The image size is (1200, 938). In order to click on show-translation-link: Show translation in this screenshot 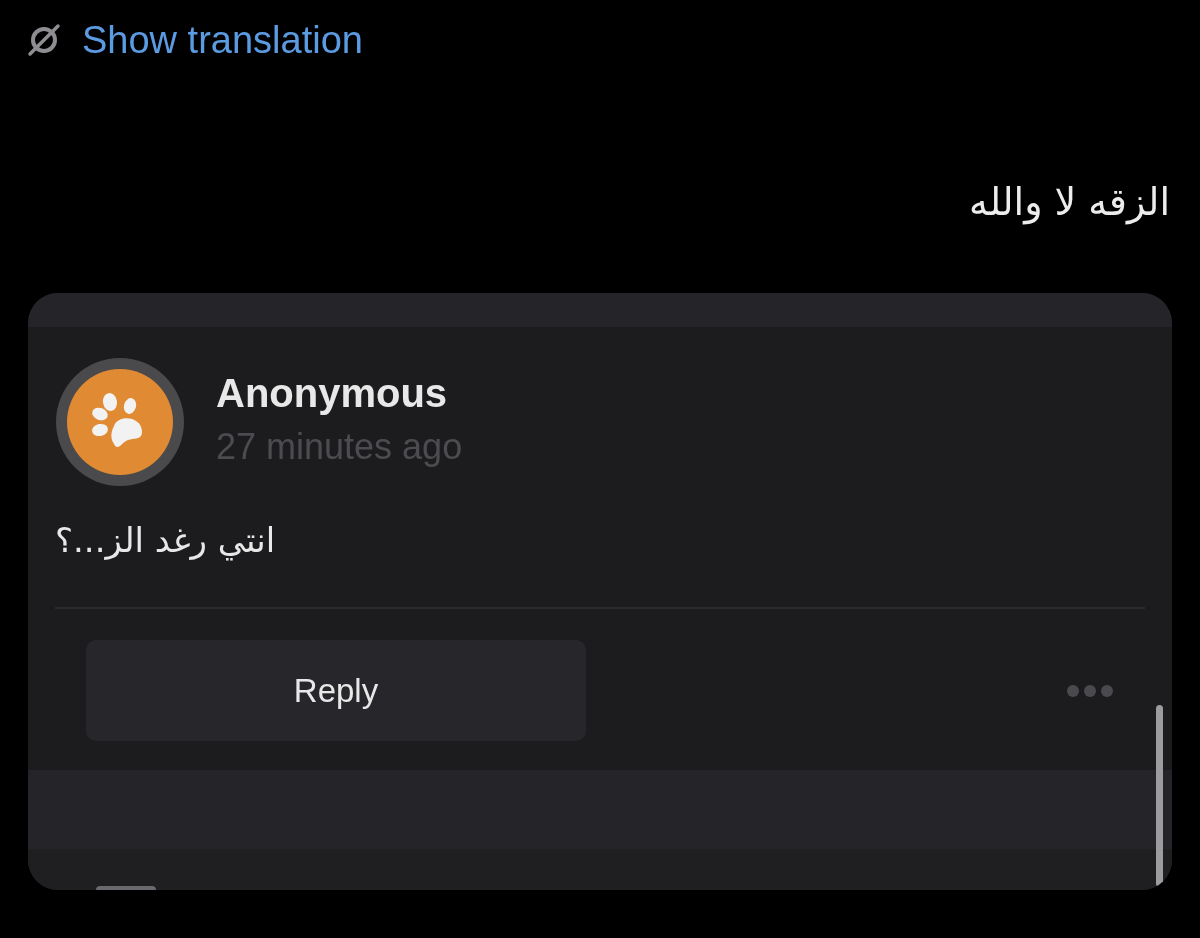, I will do `click(222, 40)`.